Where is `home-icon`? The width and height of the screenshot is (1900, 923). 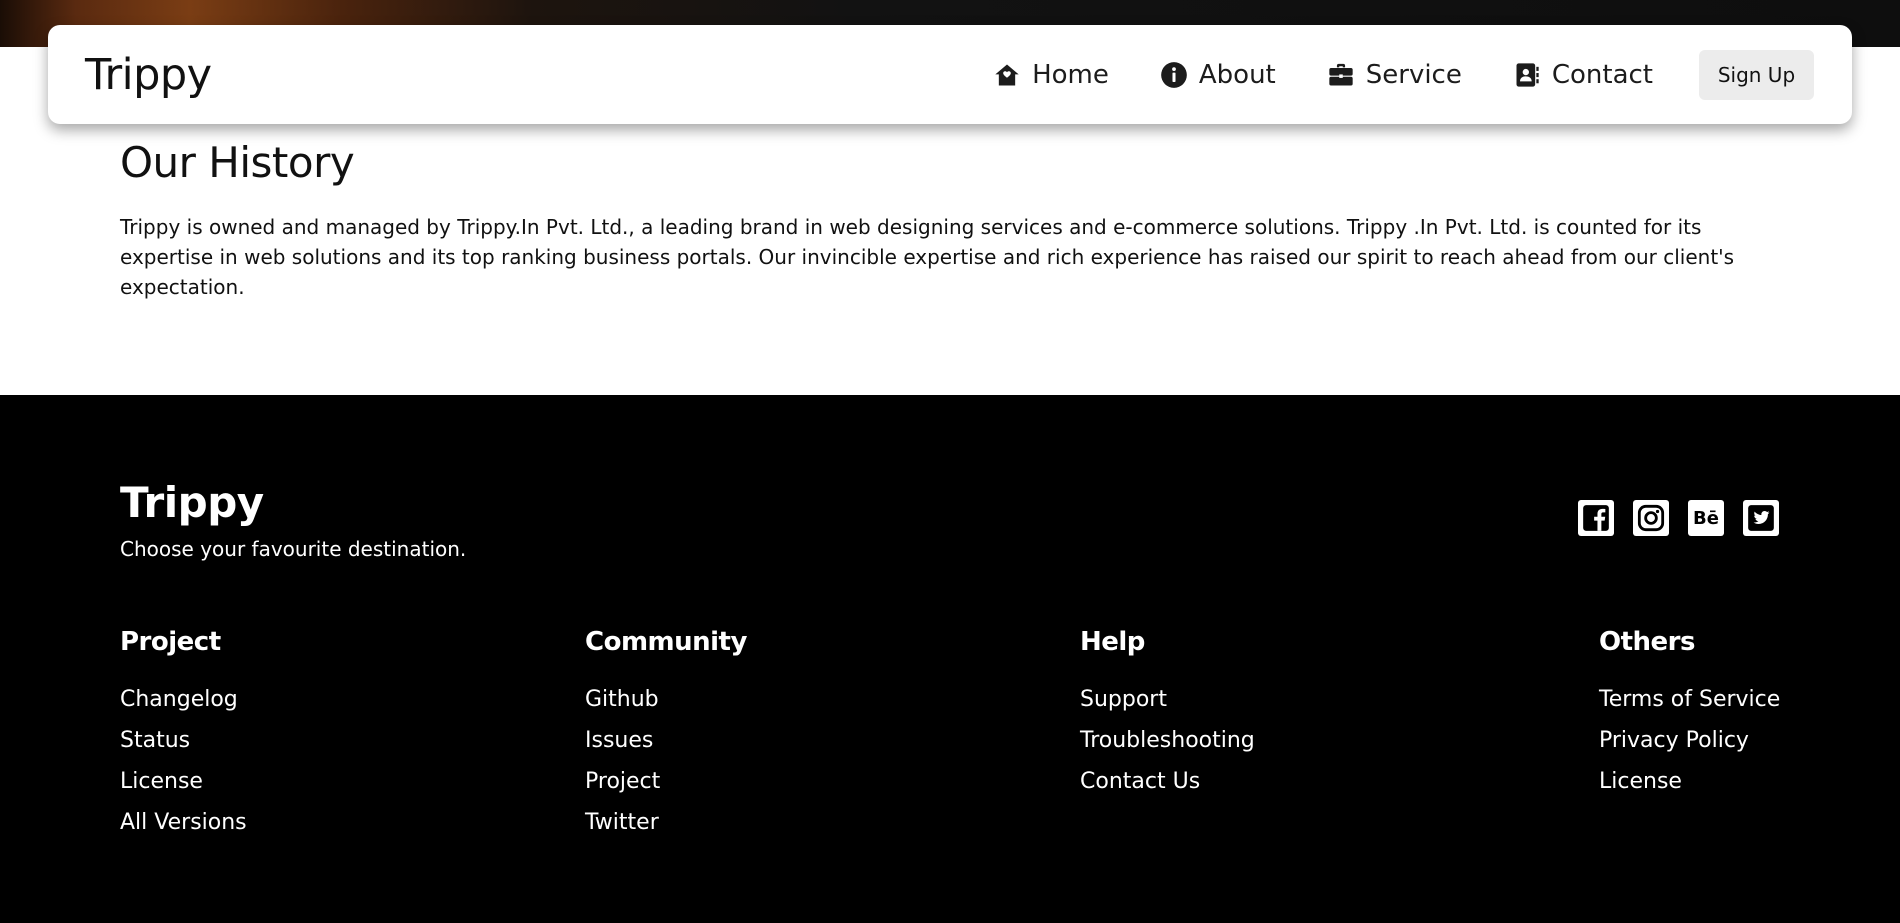 home-icon is located at coordinates (1007, 75).